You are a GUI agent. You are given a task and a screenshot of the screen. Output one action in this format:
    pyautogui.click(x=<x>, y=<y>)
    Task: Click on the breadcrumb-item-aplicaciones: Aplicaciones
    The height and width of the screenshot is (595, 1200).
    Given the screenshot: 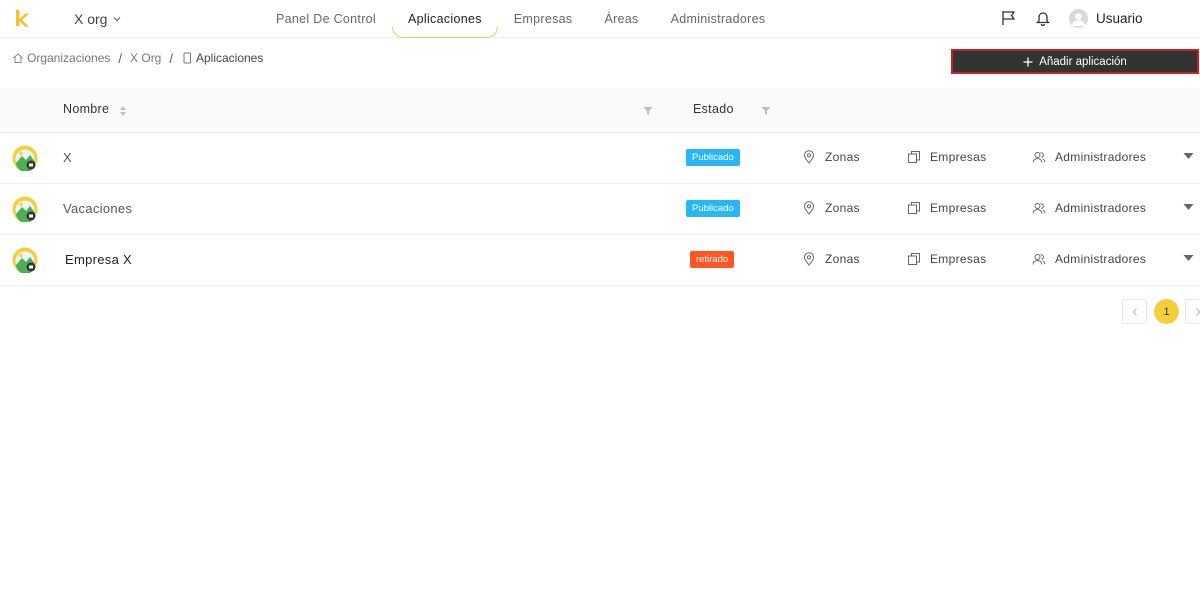 What is the action you would take?
    pyautogui.click(x=229, y=58)
    